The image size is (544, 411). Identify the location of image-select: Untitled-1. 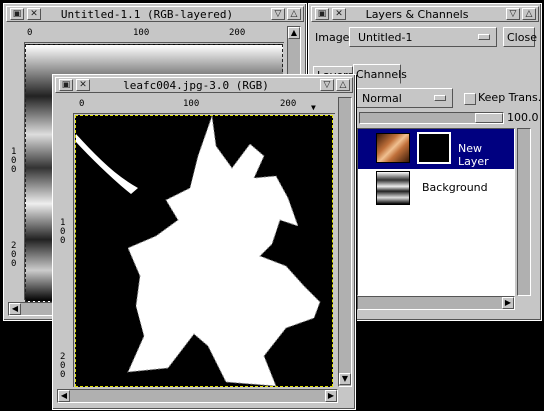
(423, 37).